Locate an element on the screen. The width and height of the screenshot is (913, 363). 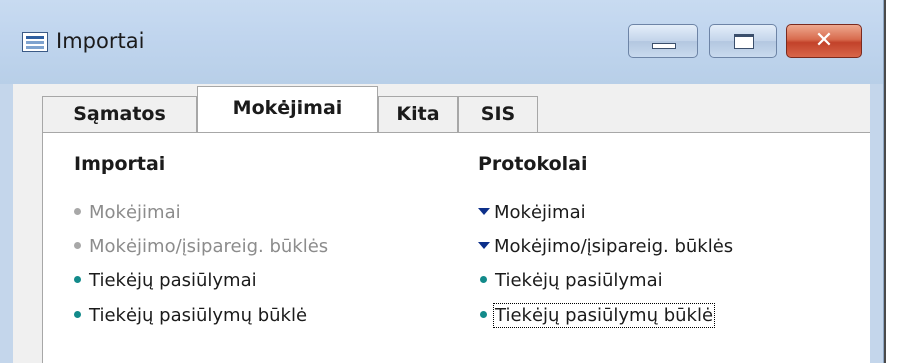
table-window-icon is located at coordinates (35, 42).